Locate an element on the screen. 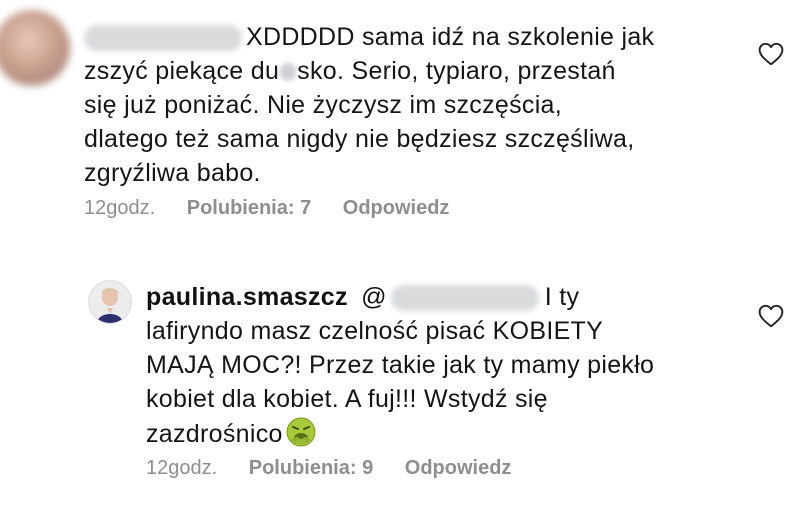 This screenshot has width=810, height=525. comment-line-2: lafiryndo masz czelność pisać KOBIETY is located at coordinates (375, 331).